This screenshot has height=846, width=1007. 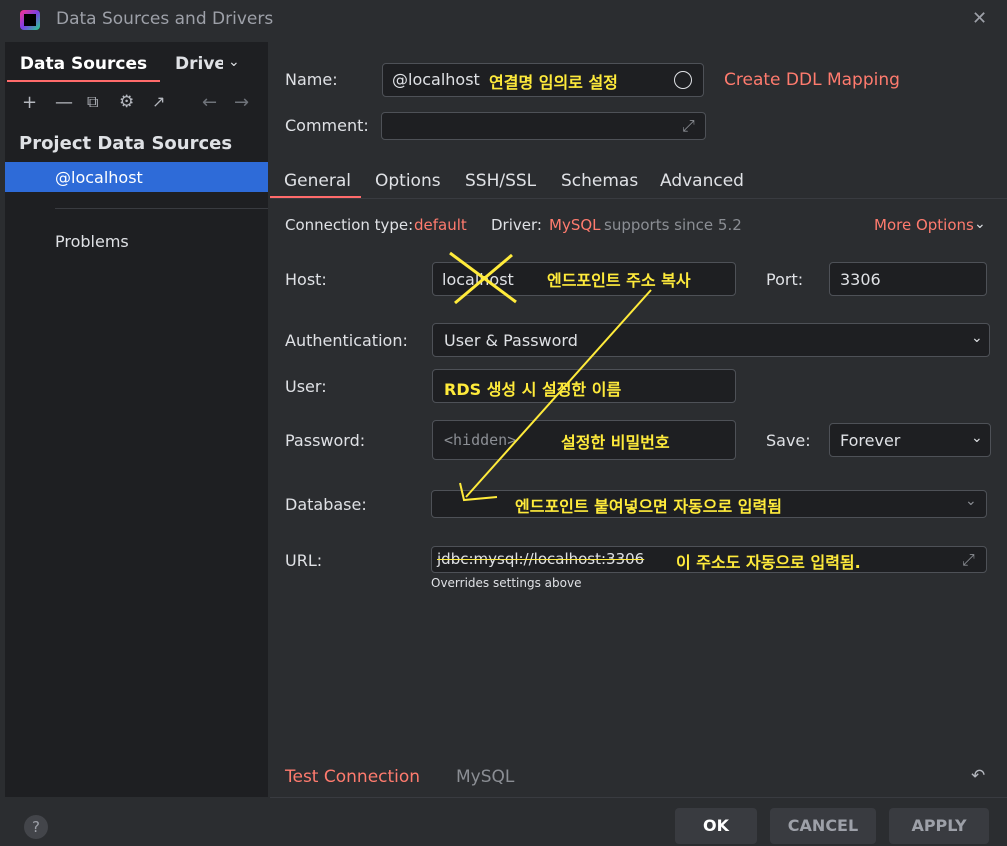 What do you see at coordinates (823, 826) in the screenshot?
I see `cancel-button: CANCEL` at bounding box center [823, 826].